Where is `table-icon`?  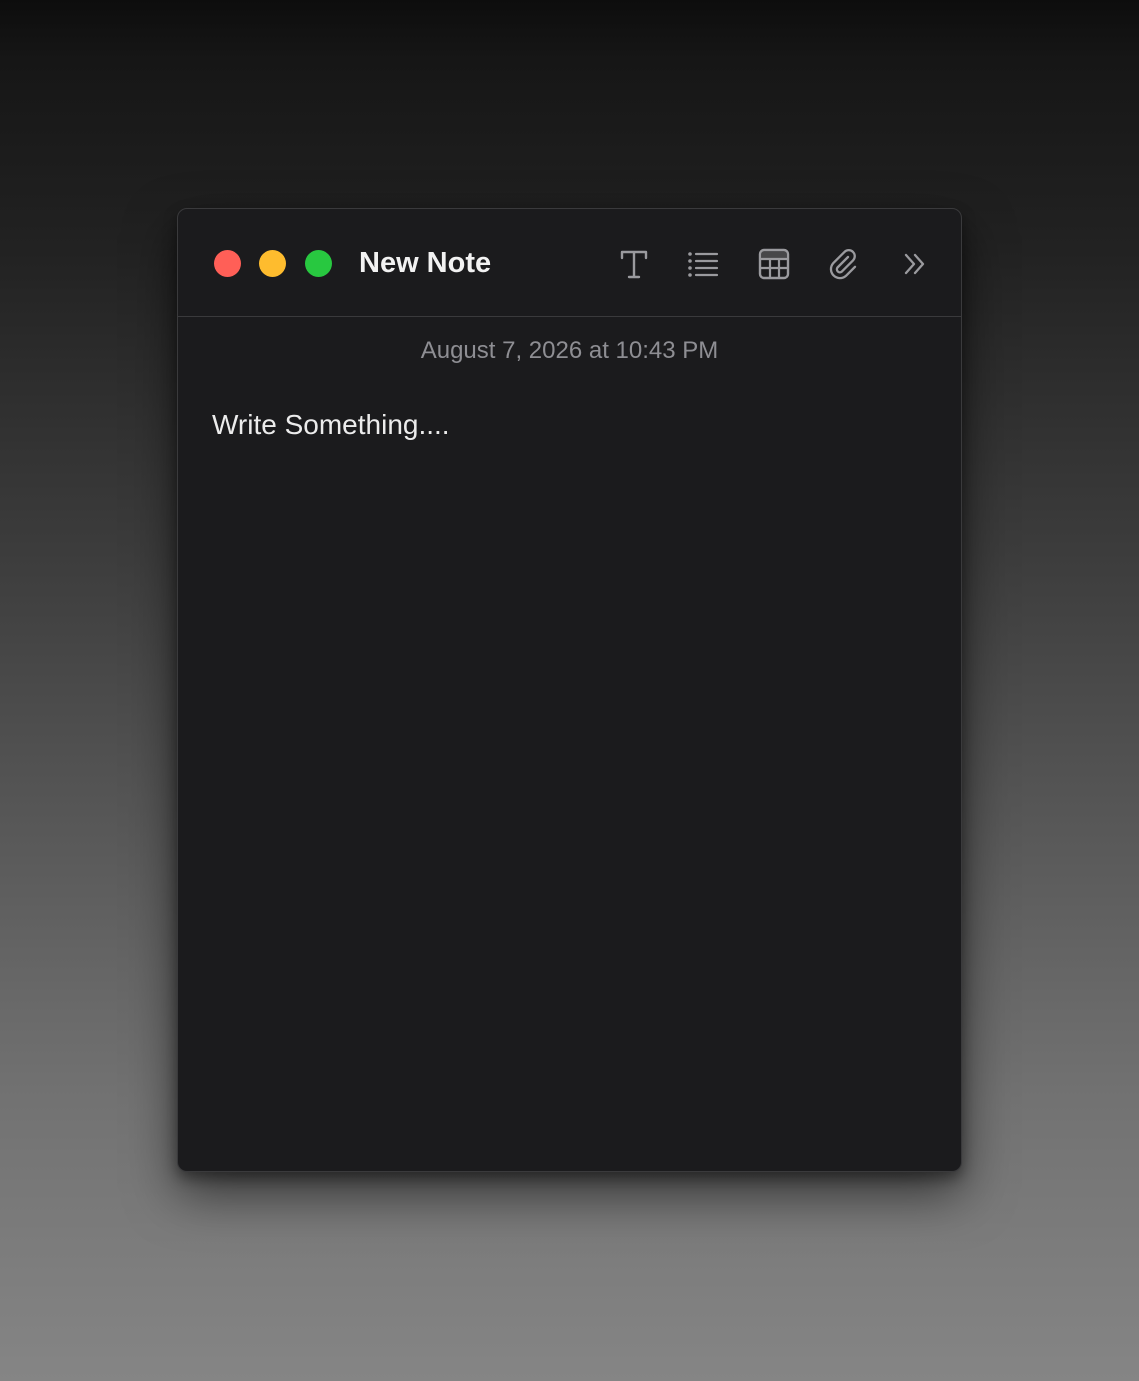 table-icon is located at coordinates (774, 264).